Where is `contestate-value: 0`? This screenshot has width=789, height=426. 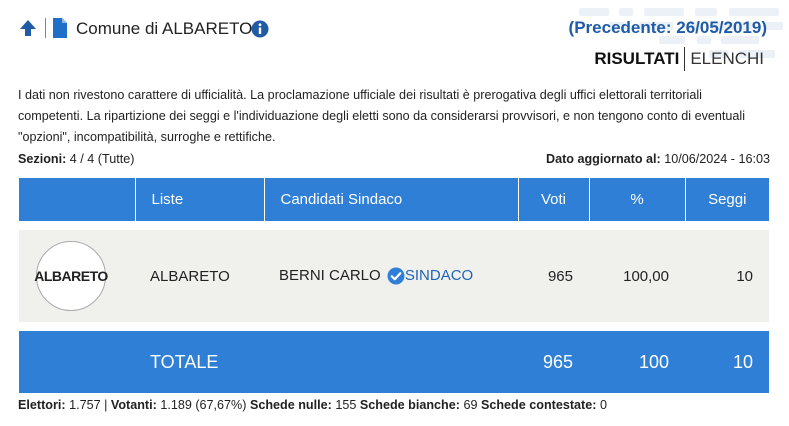 contestate-value: 0 is located at coordinates (603, 405).